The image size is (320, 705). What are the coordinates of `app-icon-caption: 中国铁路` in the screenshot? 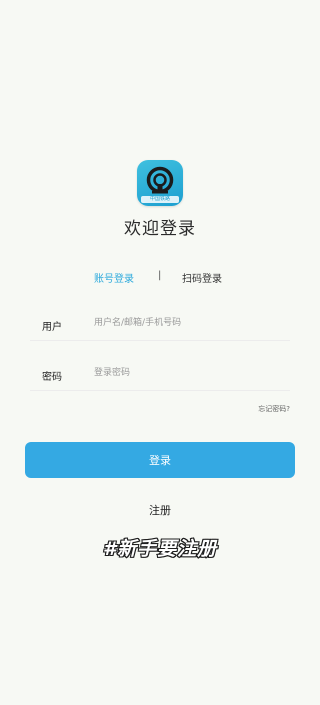 It's located at (160, 199).